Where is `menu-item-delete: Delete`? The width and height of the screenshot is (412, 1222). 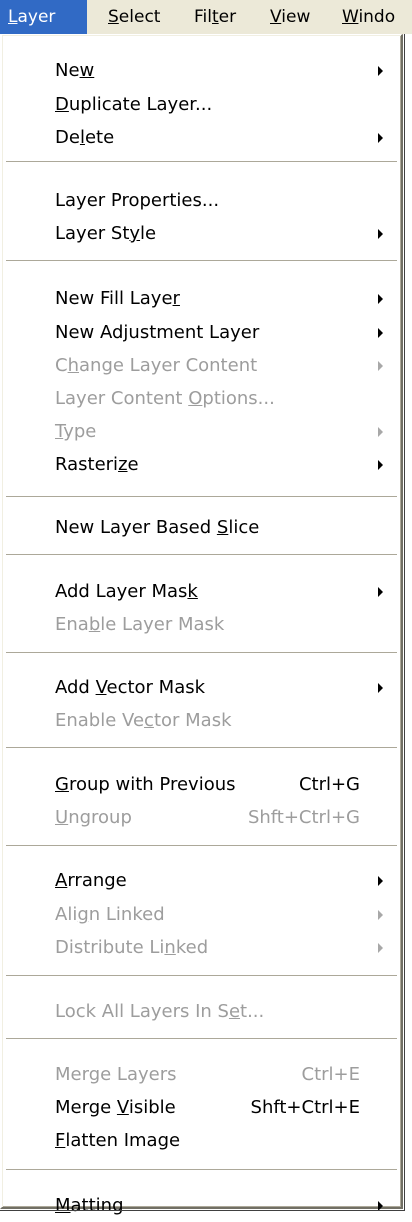
menu-item-delete: Delete is located at coordinates (201, 138).